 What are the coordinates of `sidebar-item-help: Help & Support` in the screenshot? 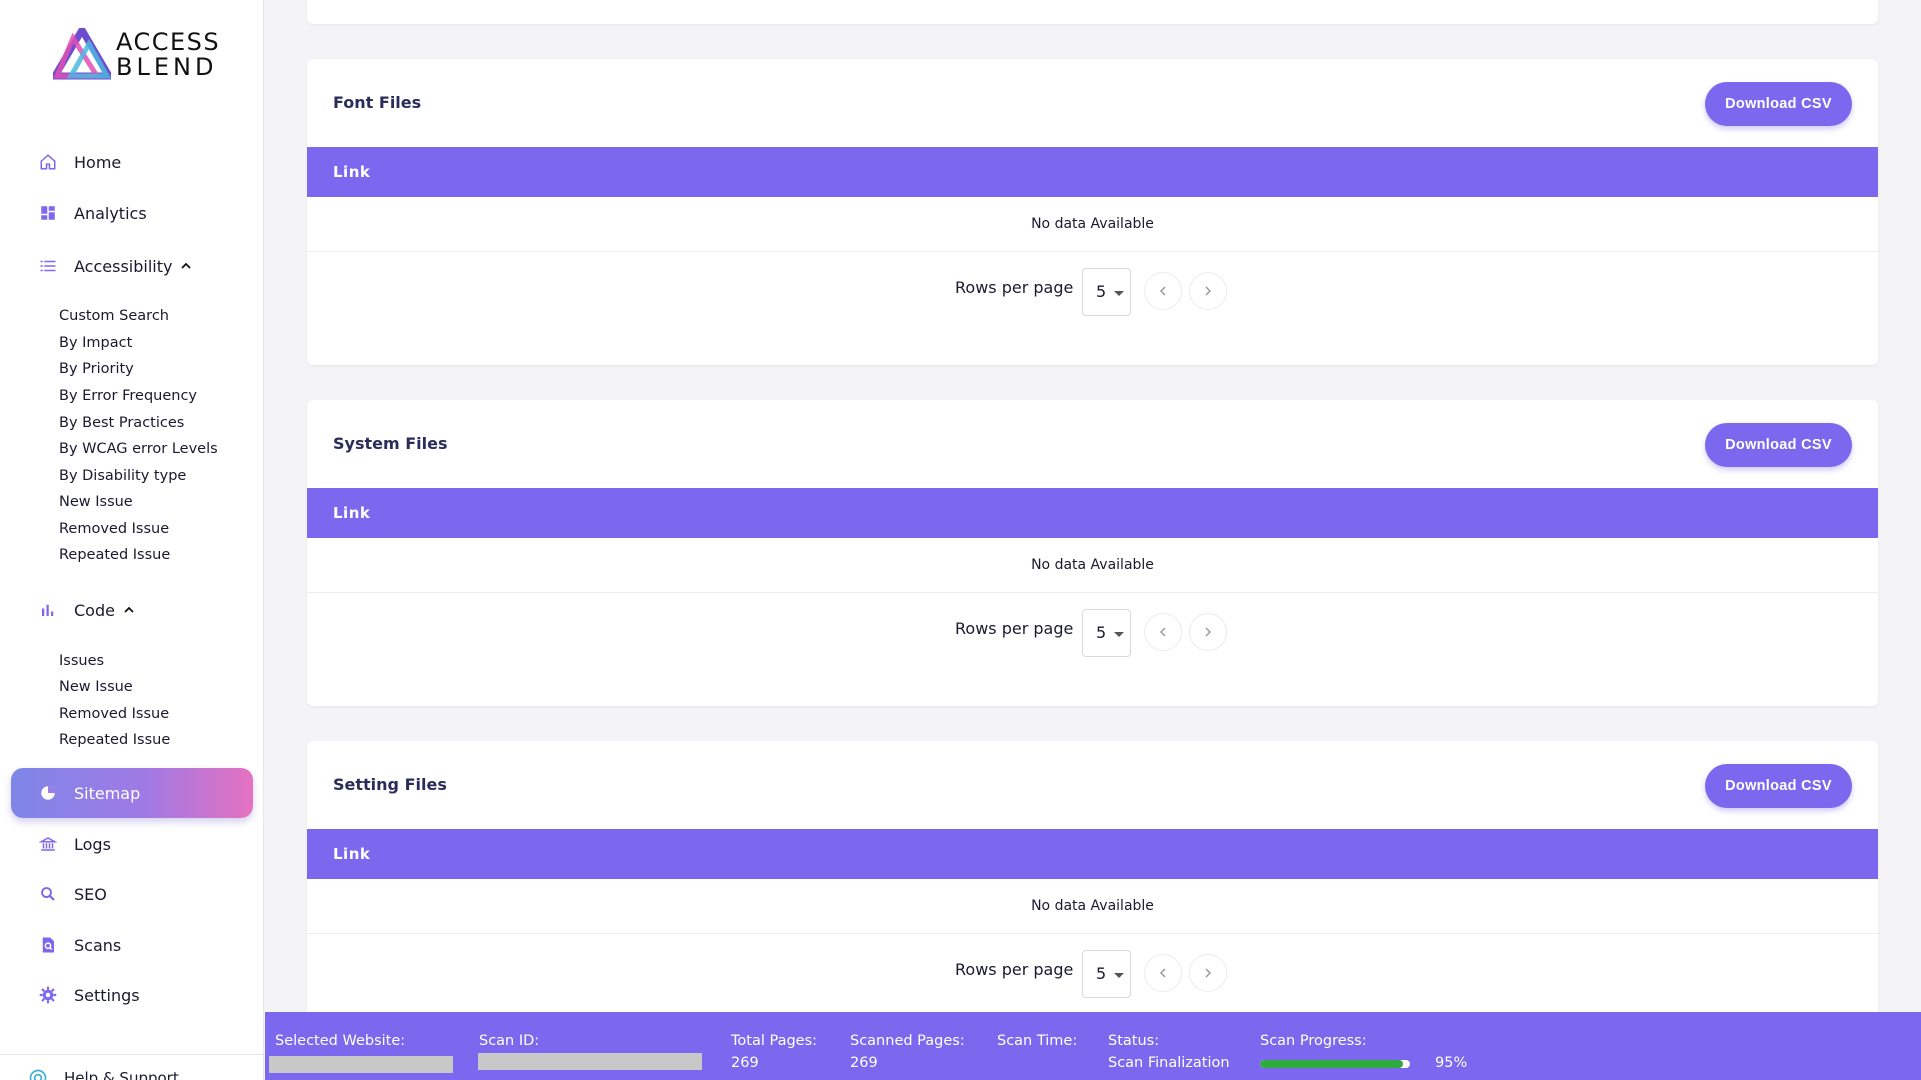 It's located at (103, 1074).